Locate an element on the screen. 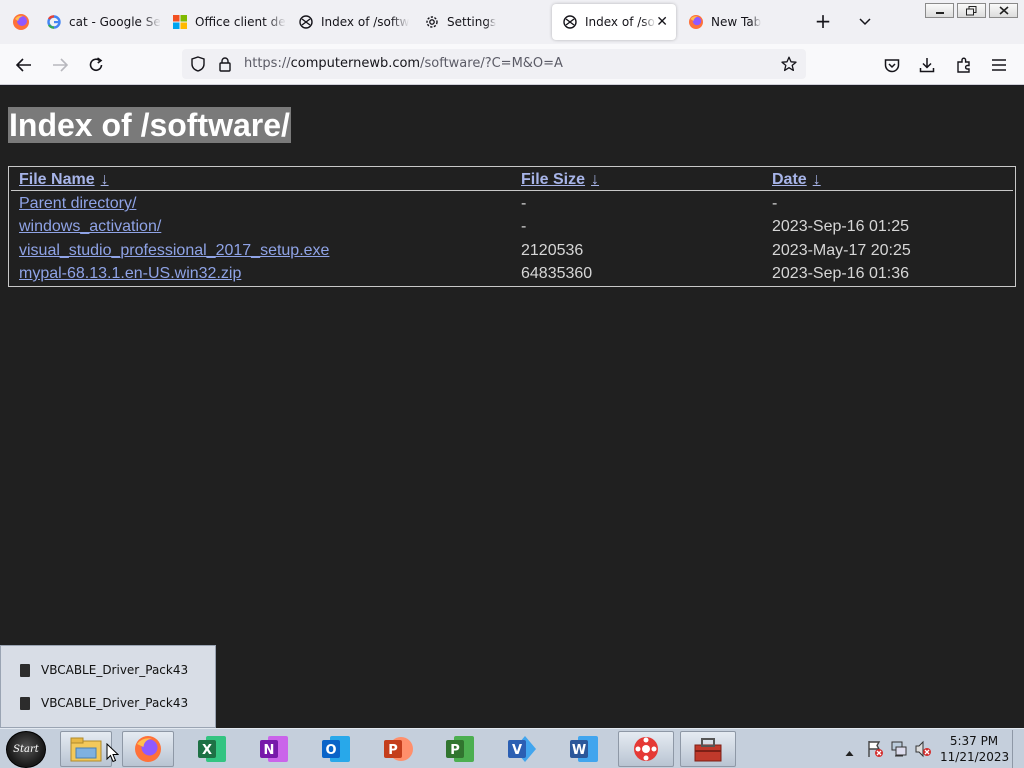  restore-icon is located at coordinates (971, 10).